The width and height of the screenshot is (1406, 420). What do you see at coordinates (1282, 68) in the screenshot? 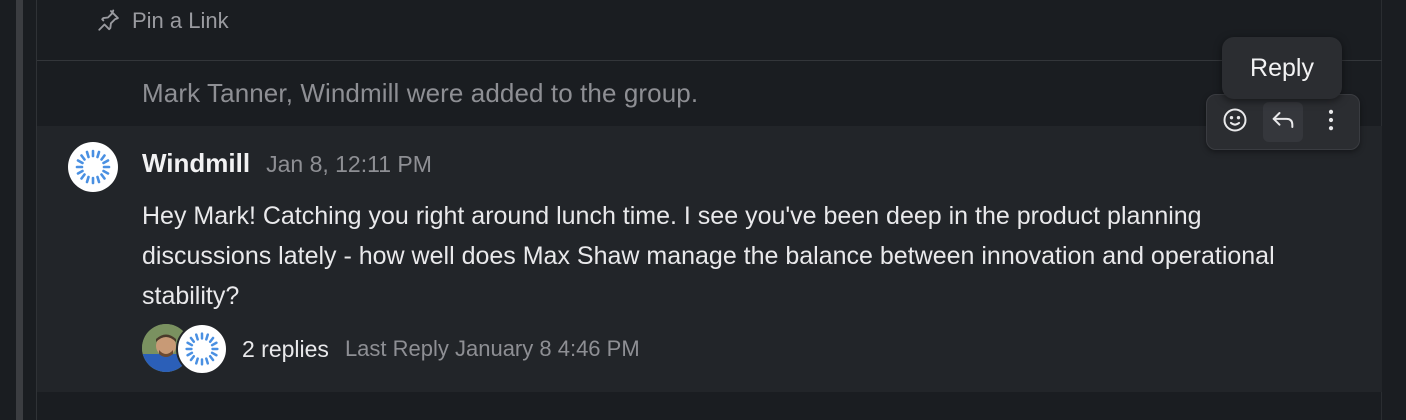
I see `reply-tooltip: Reply` at bounding box center [1282, 68].